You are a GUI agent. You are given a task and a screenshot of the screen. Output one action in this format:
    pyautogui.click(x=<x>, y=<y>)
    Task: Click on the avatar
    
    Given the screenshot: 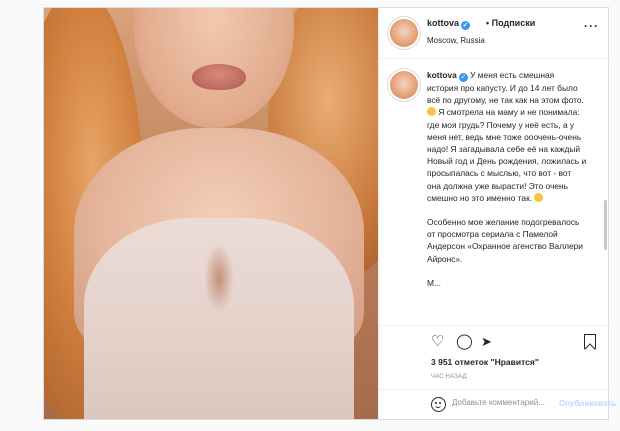 What is the action you would take?
    pyautogui.click(x=404, y=33)
    